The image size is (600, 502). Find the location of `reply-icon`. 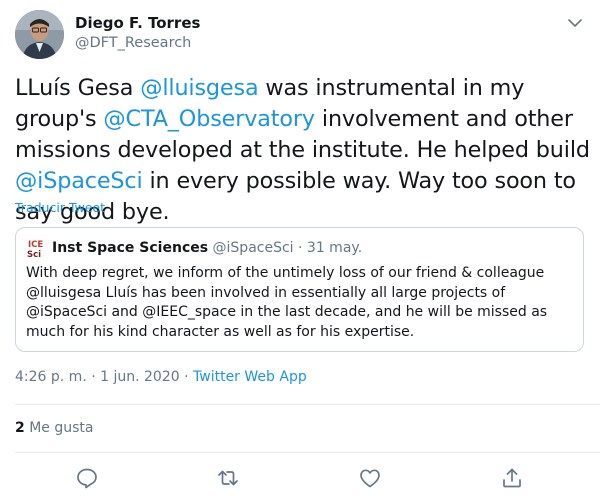

reply-icon is located at coordinates (87, 478).